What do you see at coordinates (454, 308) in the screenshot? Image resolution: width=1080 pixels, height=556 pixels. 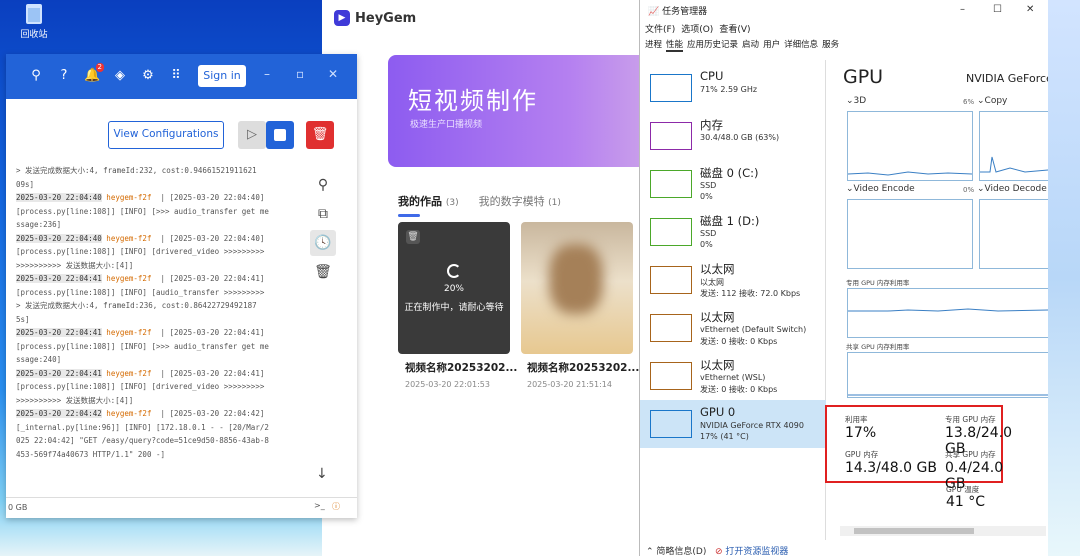 I see `processing-message: 正在制作中，请耐心等待` at bounding box center [454, 308].